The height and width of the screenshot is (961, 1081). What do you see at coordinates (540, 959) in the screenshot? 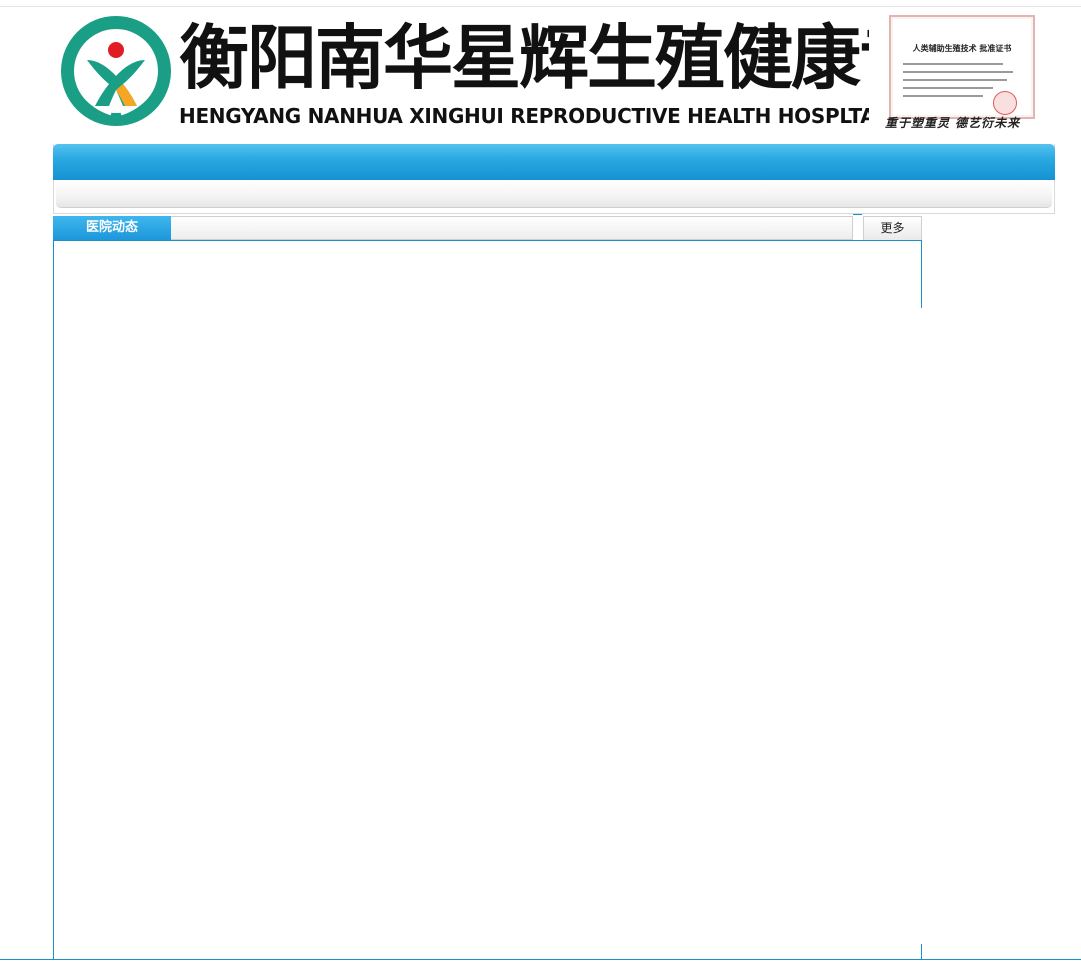
I see `bottom-divider` at bounding box center [540, 959].